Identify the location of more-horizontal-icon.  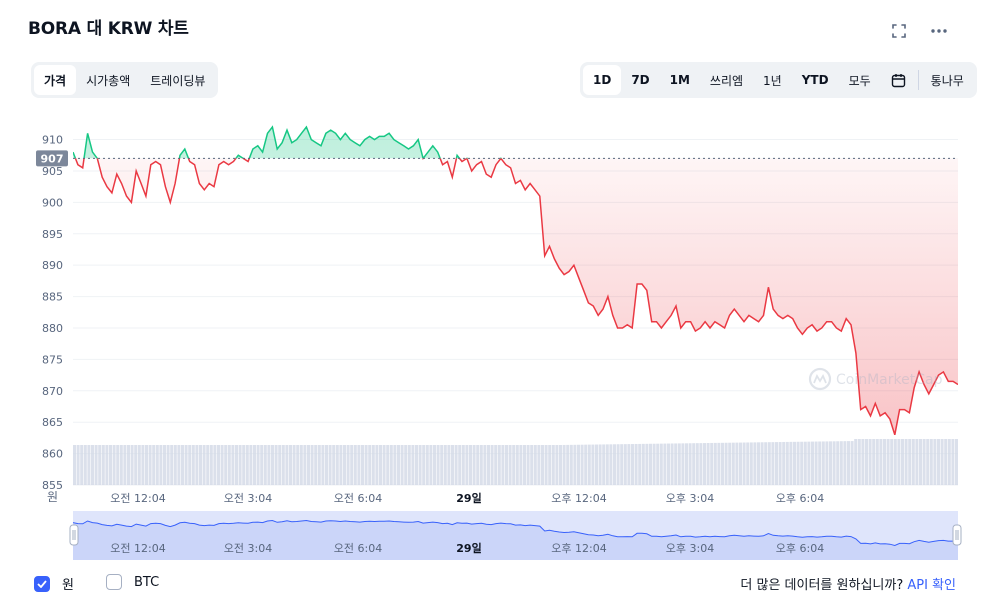
(939, 31).